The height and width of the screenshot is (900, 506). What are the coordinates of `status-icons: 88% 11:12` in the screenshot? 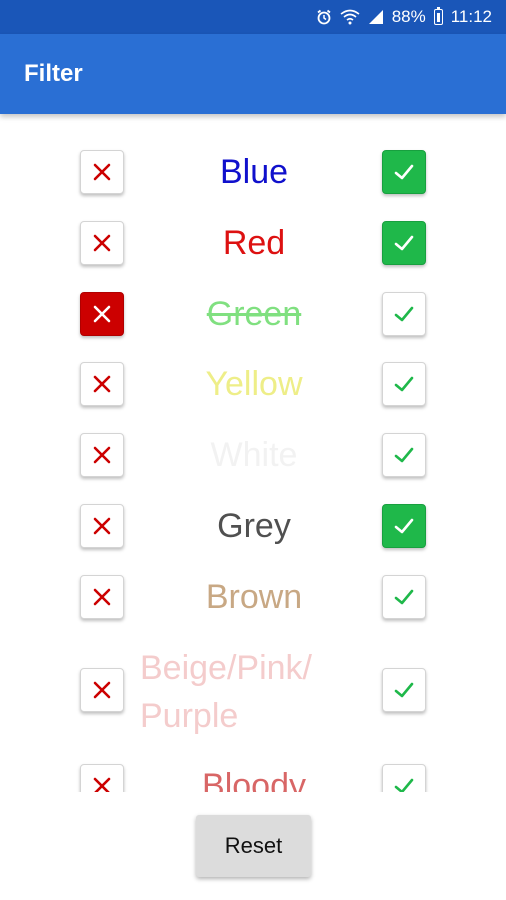 It's located at (404, 17).